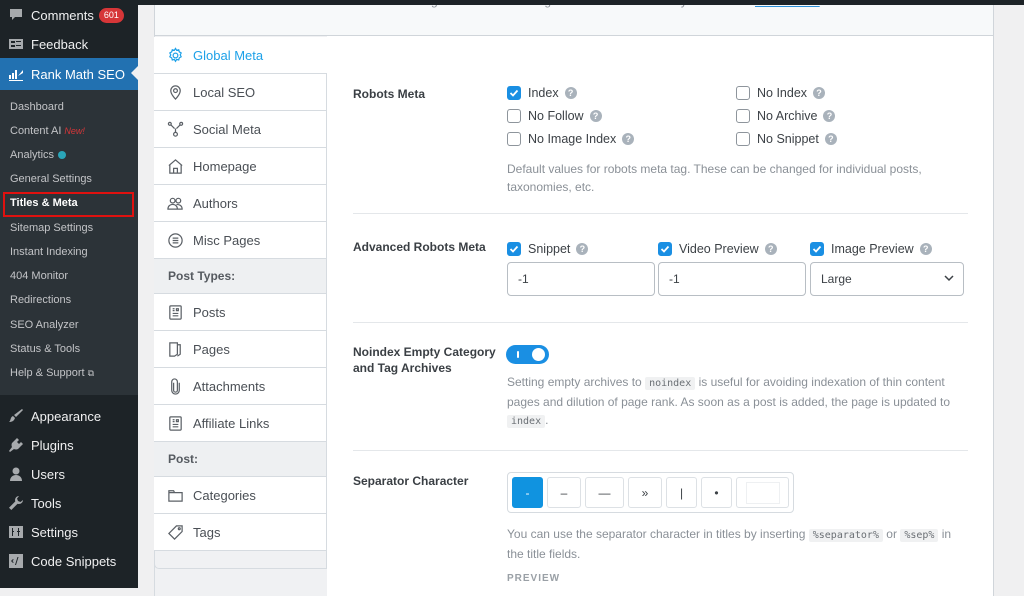 The width and height of the screenshot is (1024, 596). I want to click on image-preview-select: Large, so click(887, 279).